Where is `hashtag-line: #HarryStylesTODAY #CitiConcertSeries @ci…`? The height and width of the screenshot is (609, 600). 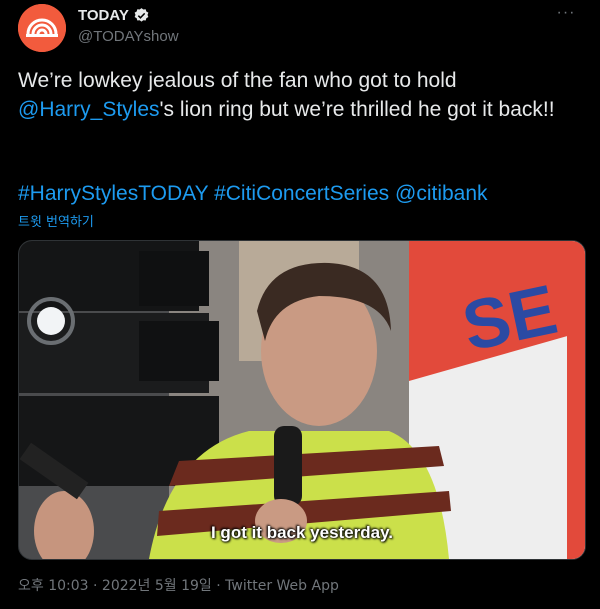 hashtag-line: #HarryStylesTODAY #CitiConcertSeries @ci… is located at coordinates (298, 194).